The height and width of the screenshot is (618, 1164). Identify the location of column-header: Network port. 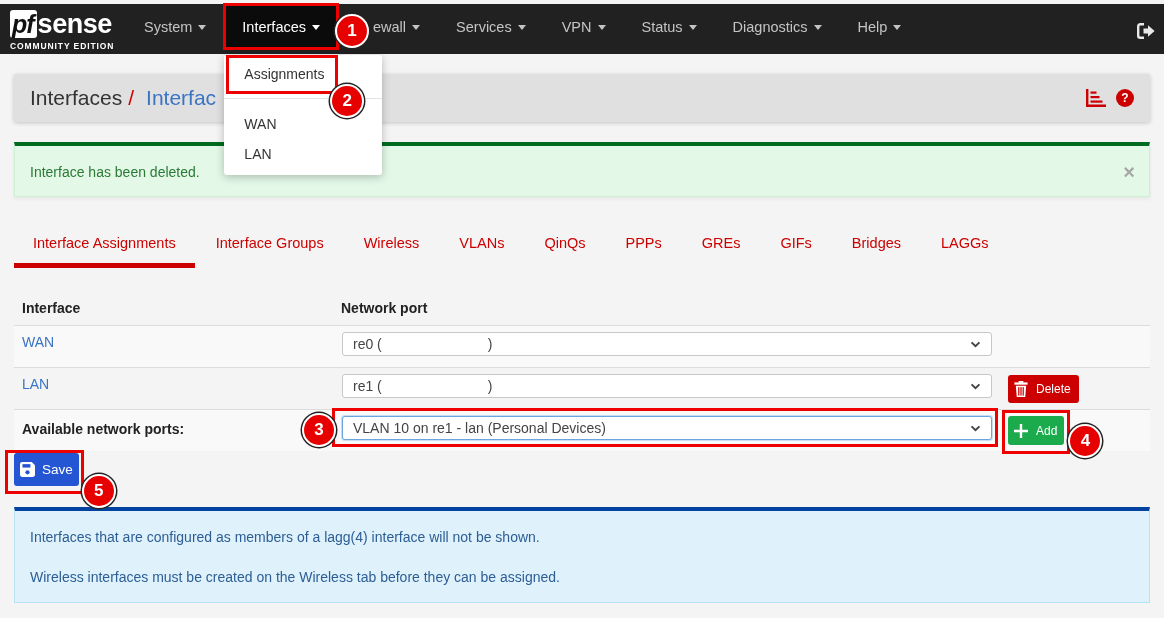
(384, 307).